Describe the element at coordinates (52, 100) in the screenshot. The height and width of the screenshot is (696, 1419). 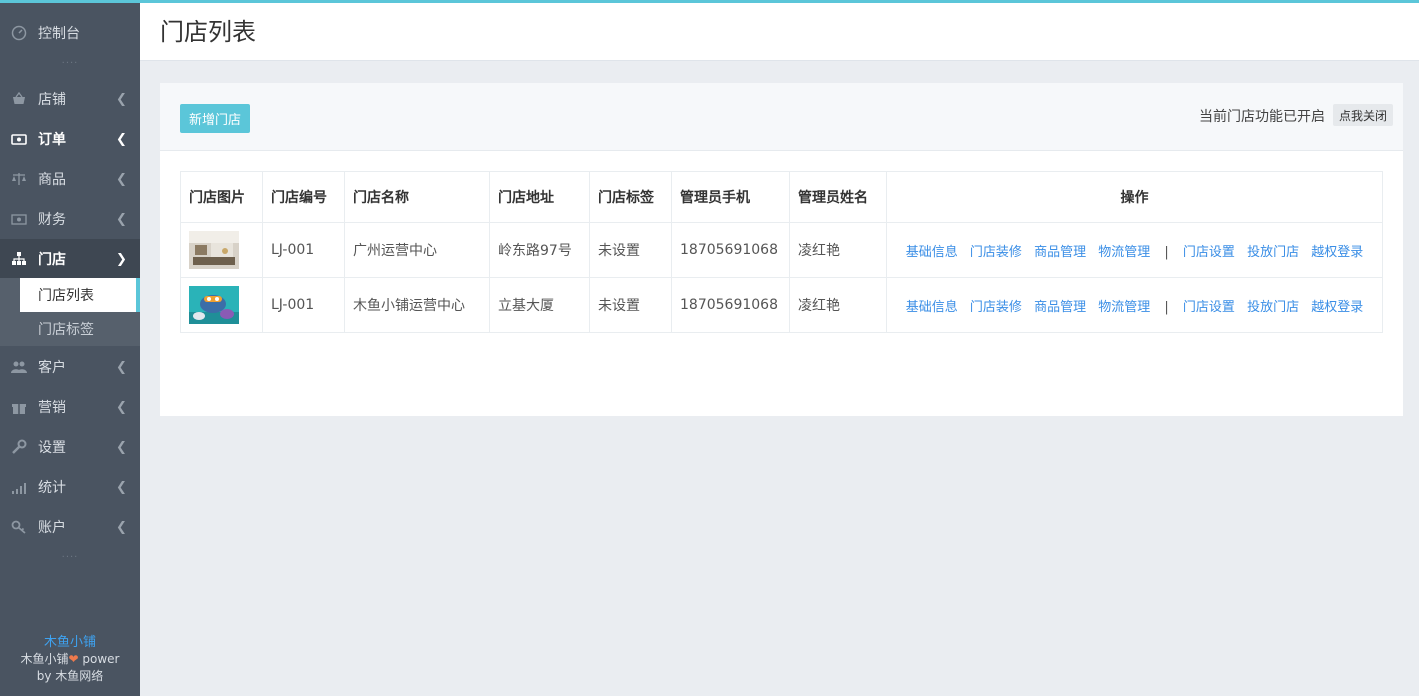
I see `sidebar-item-label: 店铺` at that location.